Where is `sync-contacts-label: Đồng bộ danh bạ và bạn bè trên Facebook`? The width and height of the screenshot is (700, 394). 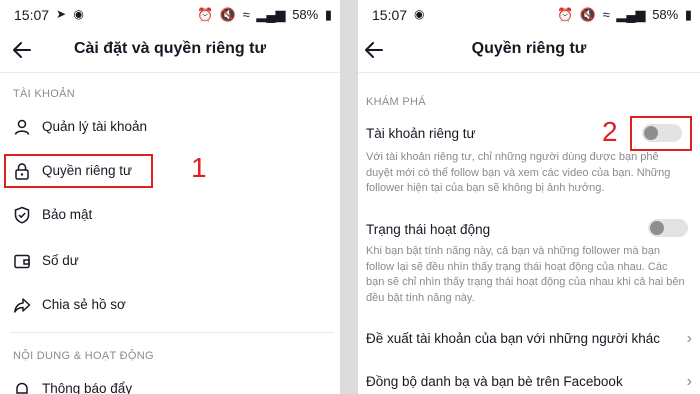 sync-contacts-label: Đồng bộ danh bạ và bạn bè trên Facebook is located at coordinates (494, 381).